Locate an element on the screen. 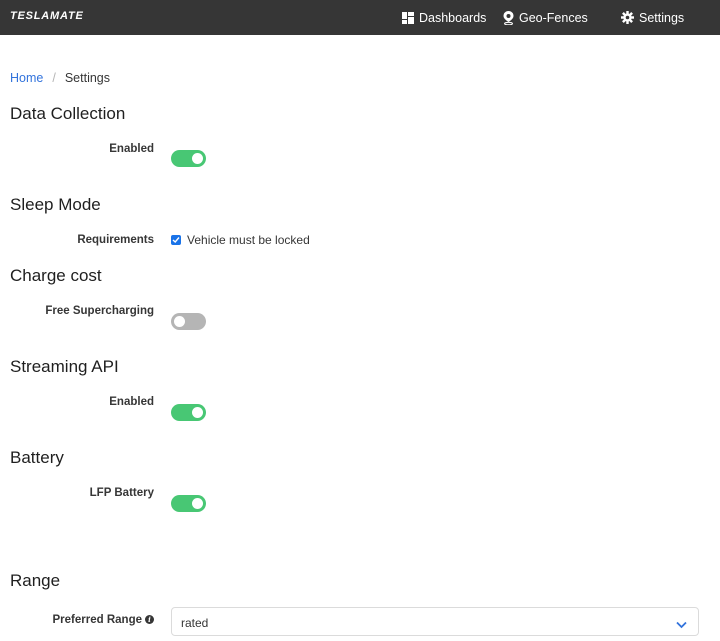 The height and width of the screenshot is (641, 720). breadcrumb: Home / Settings is located at coordinates (60, 78).